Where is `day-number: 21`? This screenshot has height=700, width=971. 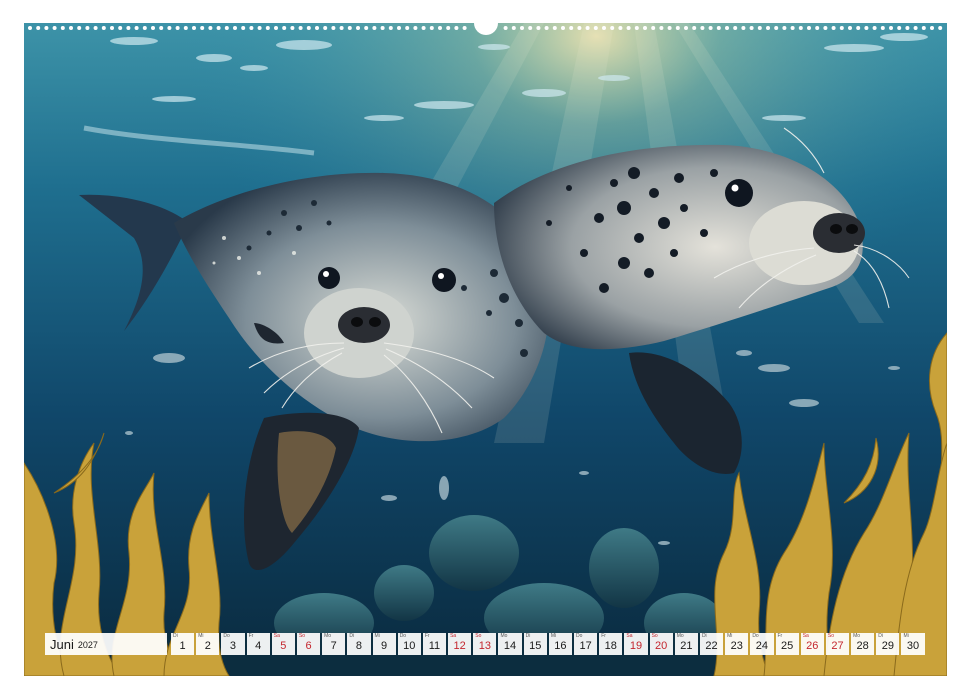
day-number: 21 is located at coordinates (686, 646).